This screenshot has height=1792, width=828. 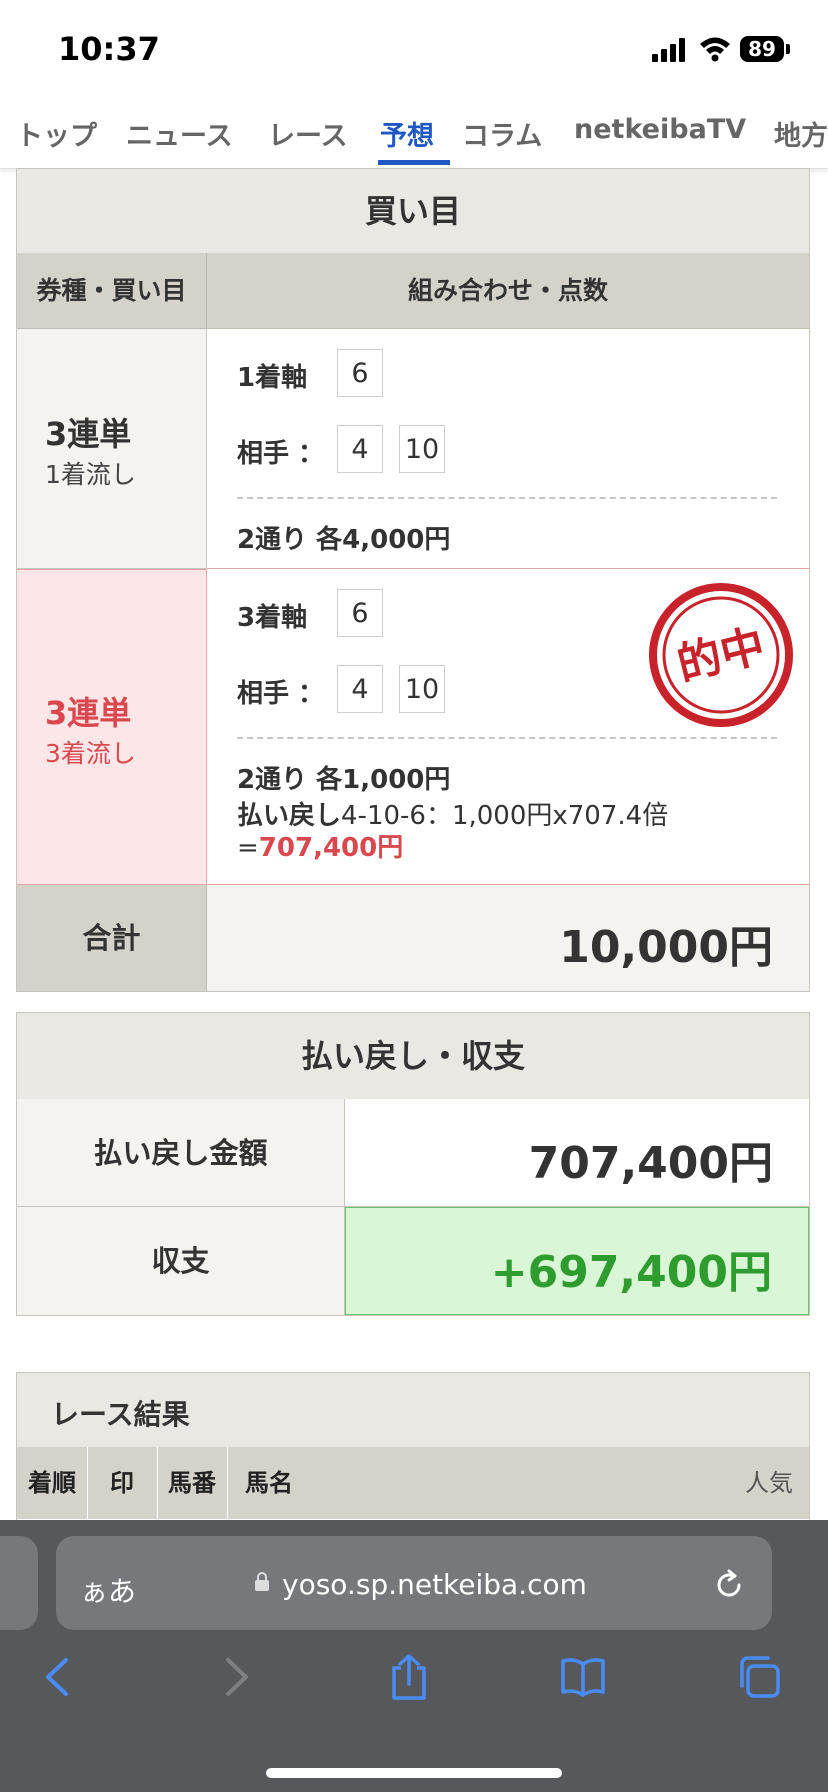 What do you see at coordinates (331, 848) in the screenshot?
I see `payout-value: 707,400円` at bounding box center [331, 848].